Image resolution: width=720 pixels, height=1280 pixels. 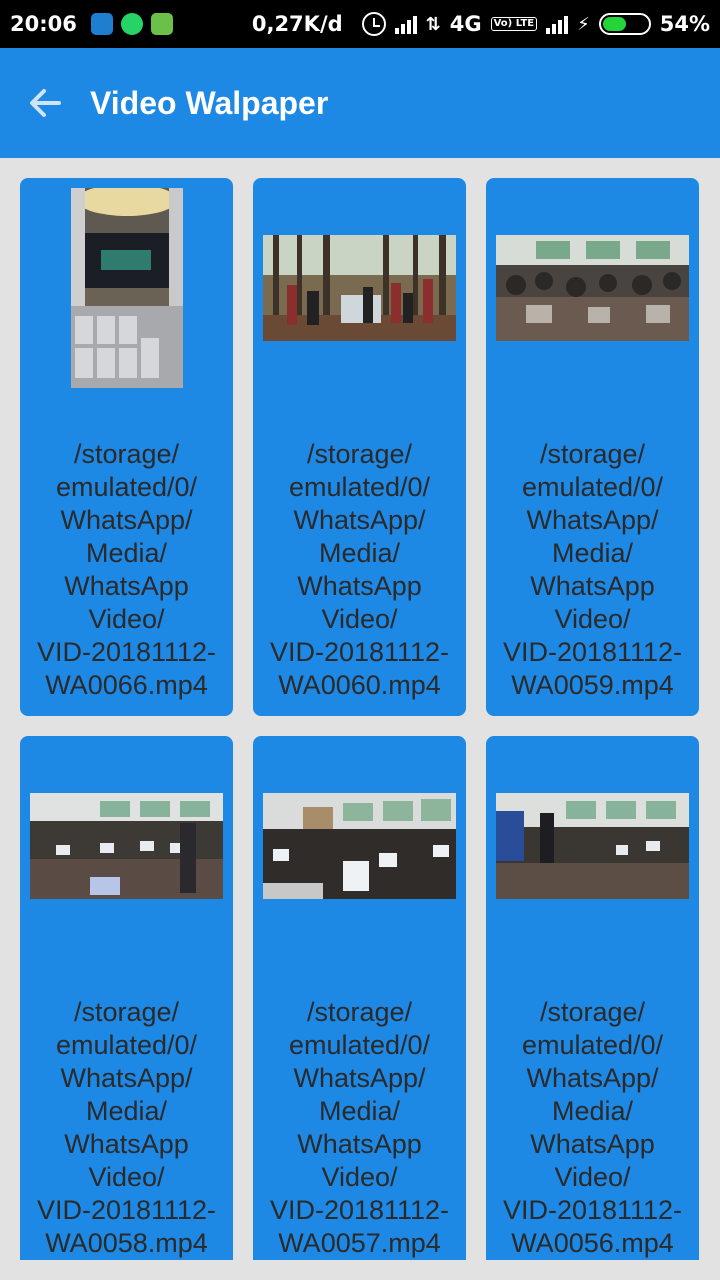 I want to click on signal-icon, so click(x=405, y=24).